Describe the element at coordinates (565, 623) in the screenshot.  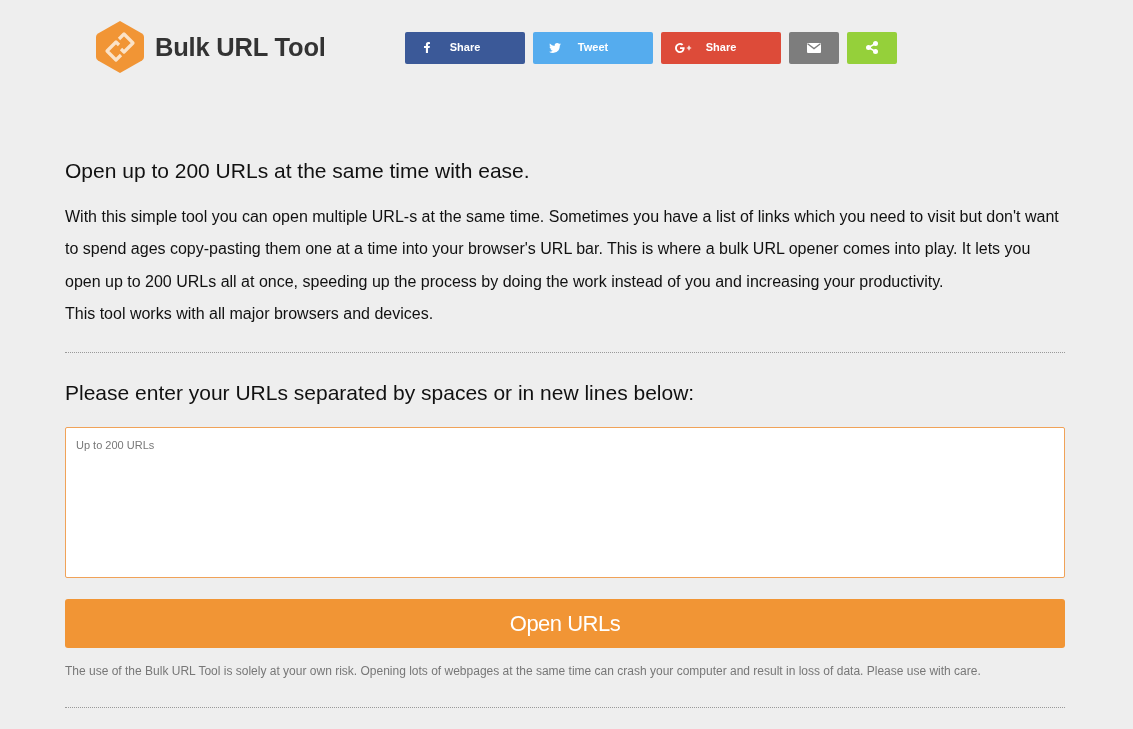
I see `open-urls-button: Open URLs` at that location.